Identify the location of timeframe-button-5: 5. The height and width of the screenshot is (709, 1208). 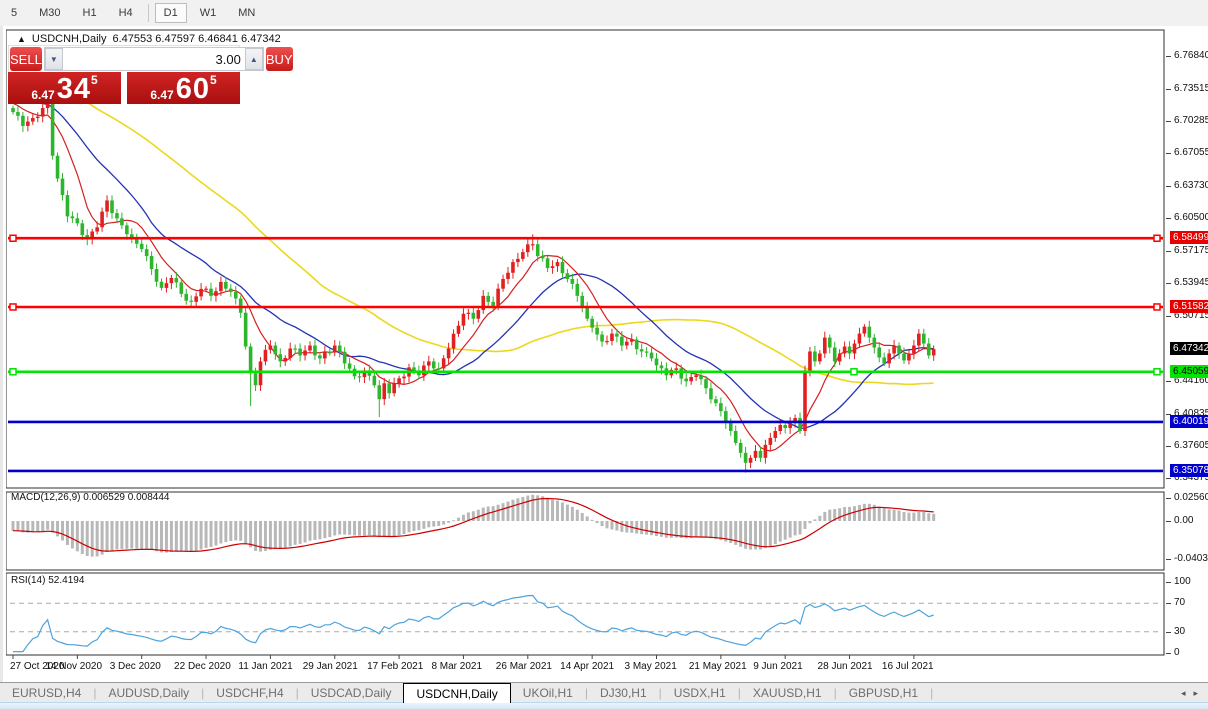
(14, 13).